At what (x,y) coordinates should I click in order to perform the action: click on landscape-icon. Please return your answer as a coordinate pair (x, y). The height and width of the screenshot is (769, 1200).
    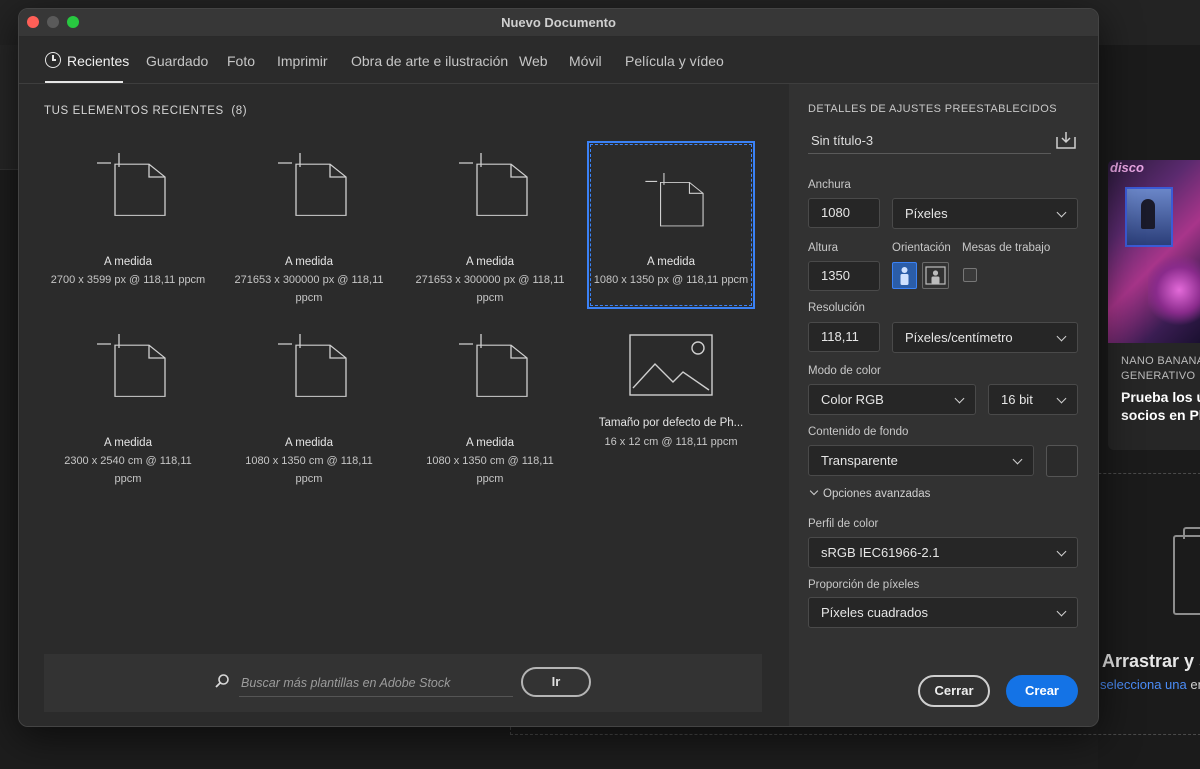
    Looking at the image, I should click on (935, 275).